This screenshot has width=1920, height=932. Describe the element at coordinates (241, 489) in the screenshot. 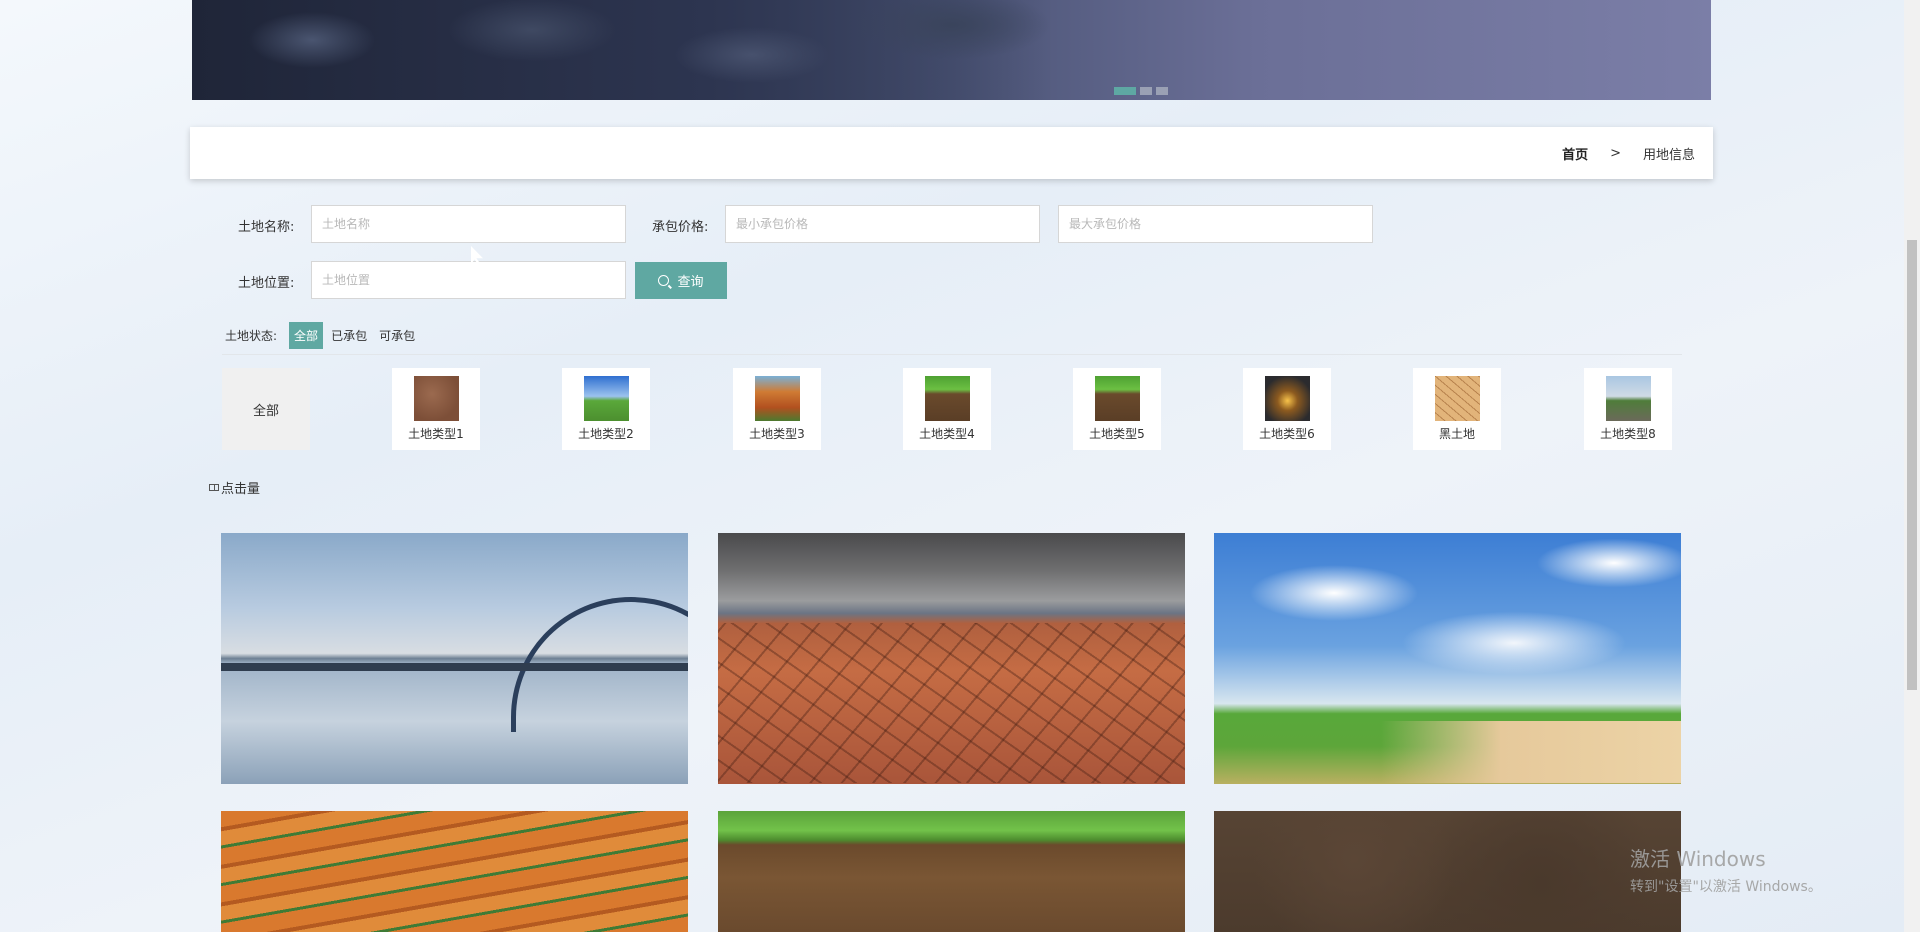

I see `sort-label: 点击量` at that location.